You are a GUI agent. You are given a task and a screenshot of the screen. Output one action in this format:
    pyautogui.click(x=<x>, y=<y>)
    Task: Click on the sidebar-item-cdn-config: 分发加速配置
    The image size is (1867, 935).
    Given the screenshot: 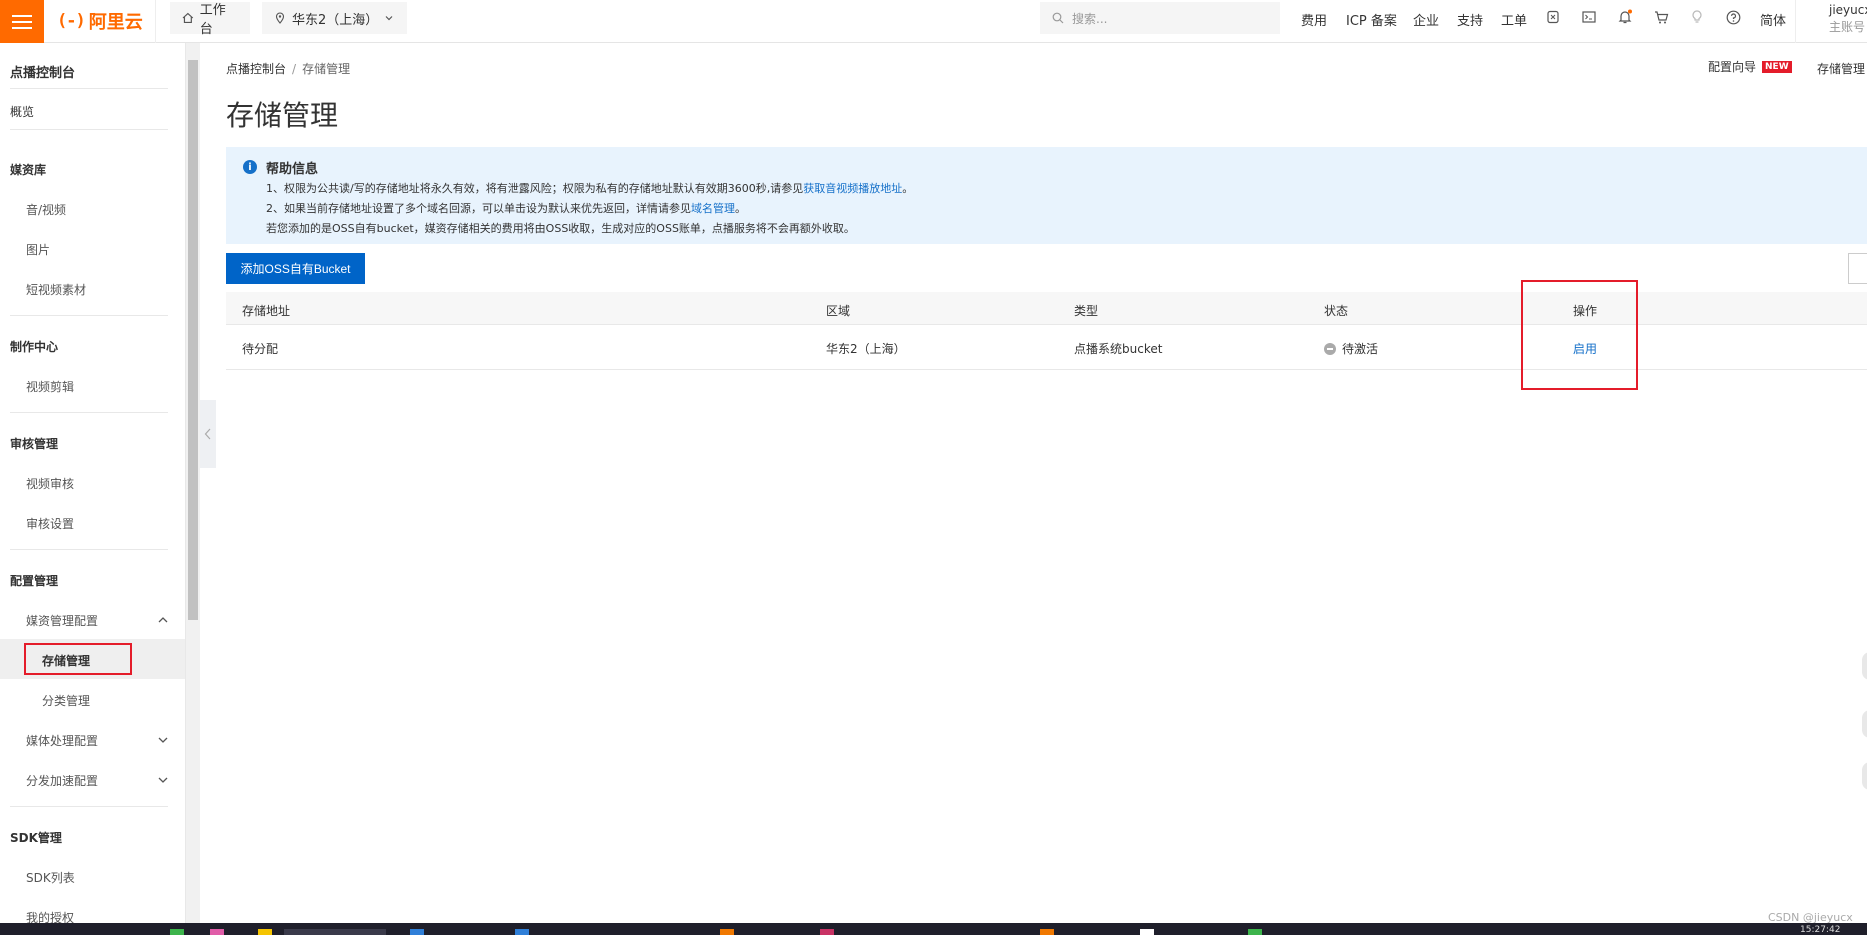 What is the action you would take?
    pyautogui.click(x=62, y=780)
    